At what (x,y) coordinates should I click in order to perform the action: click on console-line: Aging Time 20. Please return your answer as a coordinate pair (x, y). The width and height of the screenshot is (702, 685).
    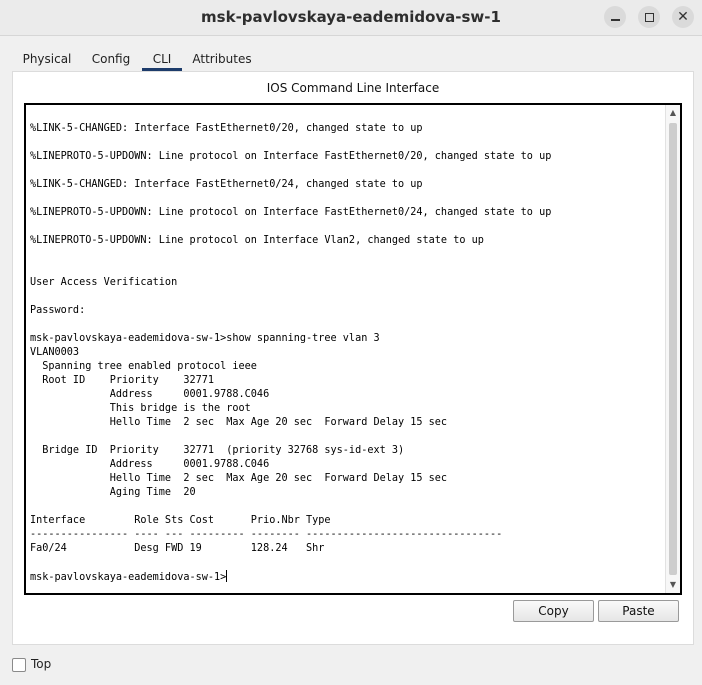
    Looking at the image, I should click on (113, 492).